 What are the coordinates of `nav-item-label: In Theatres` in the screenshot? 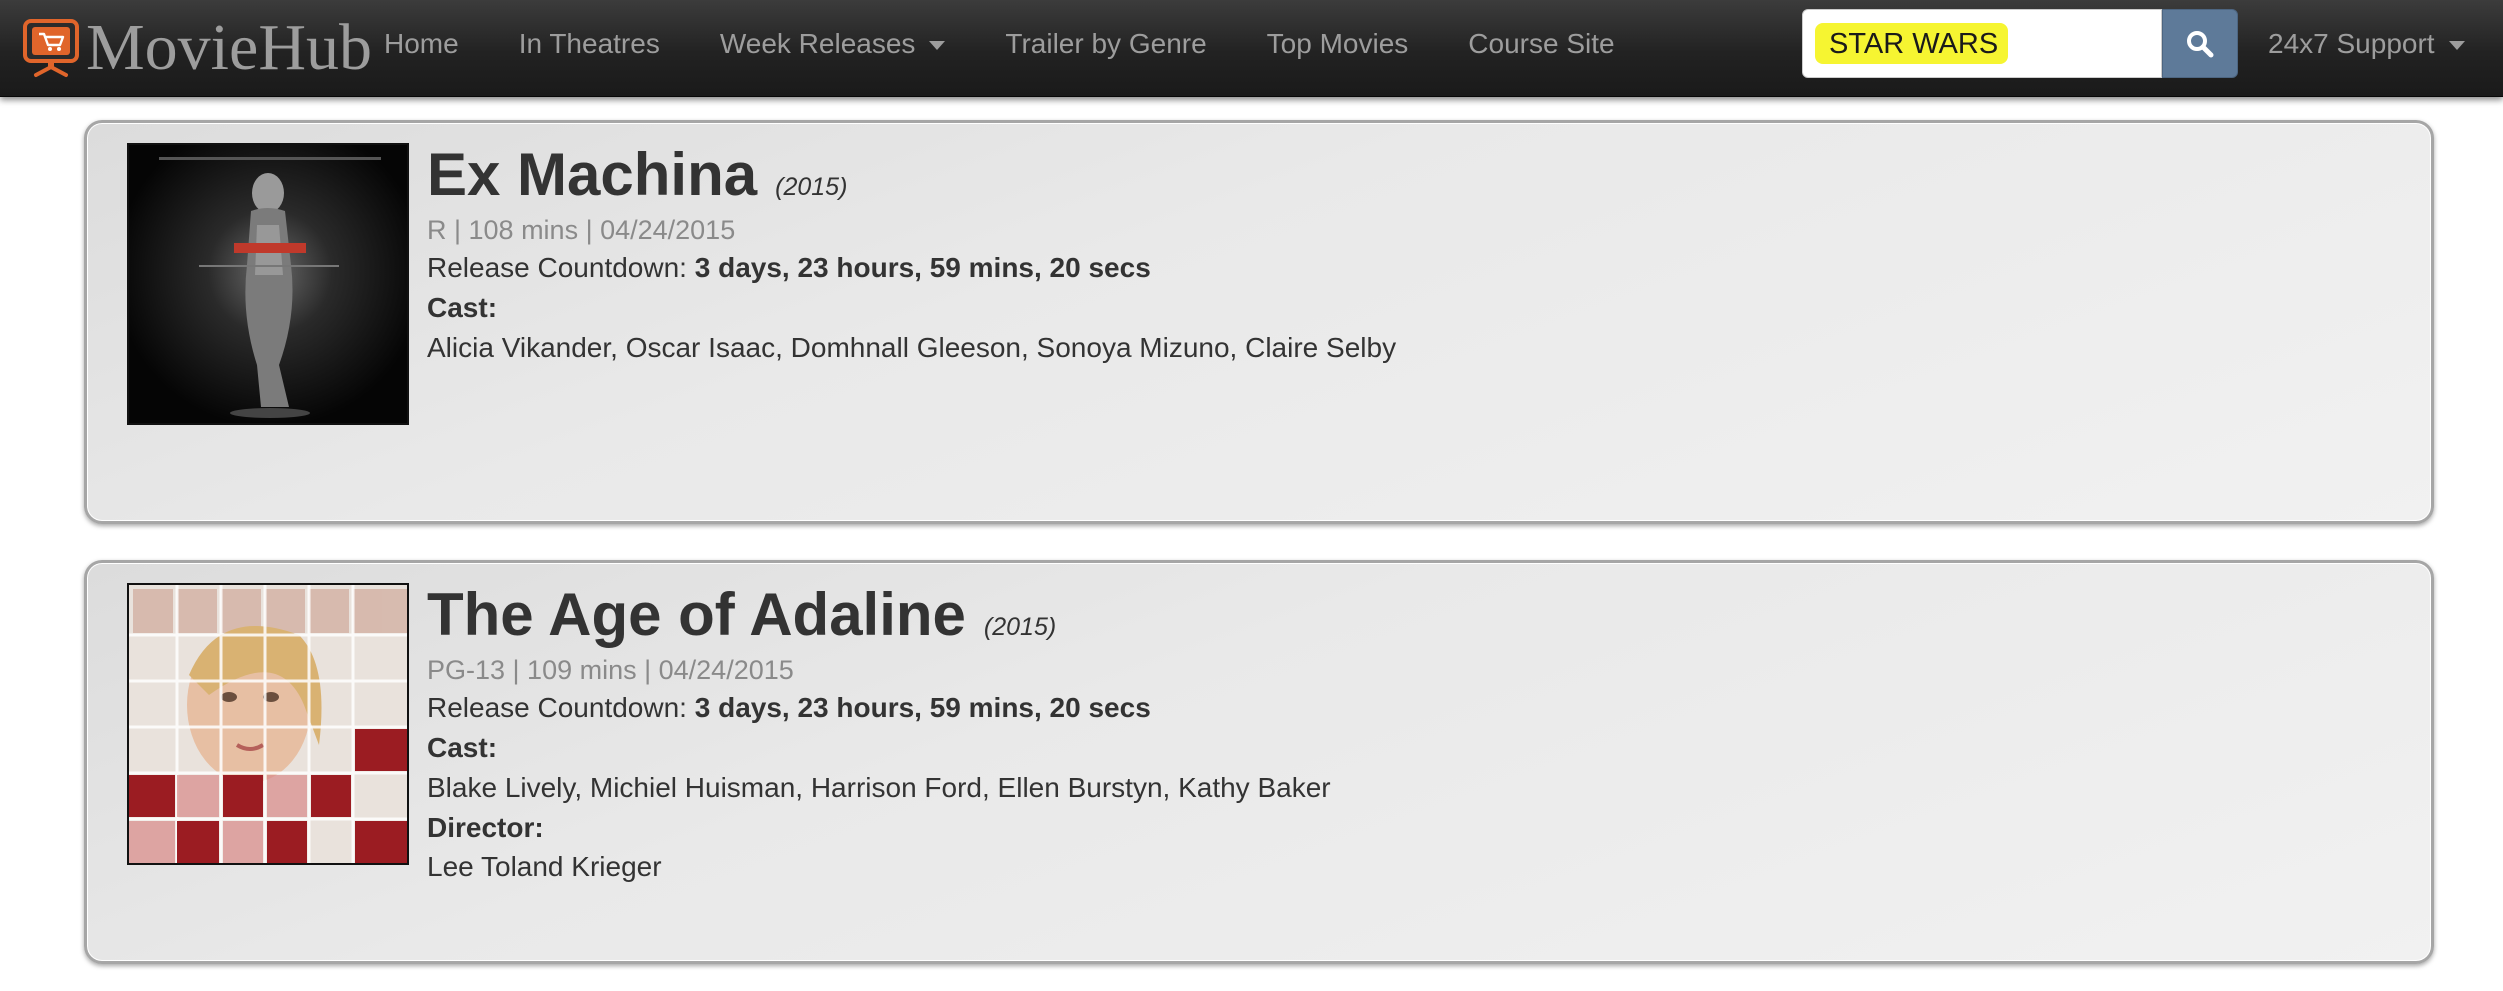 It's located at (589, 43).